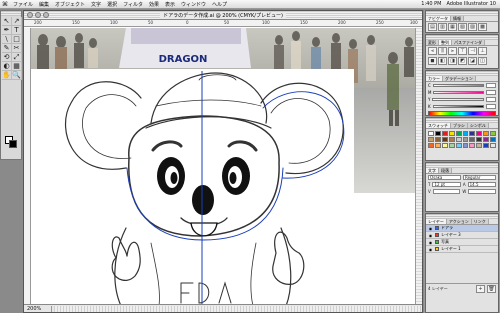 The height and width of the screenshot is (313, 500). What do you see at coordinates (491, 99) in the screenshot?
I see `yellow-value` at bounding box center [491, 99].